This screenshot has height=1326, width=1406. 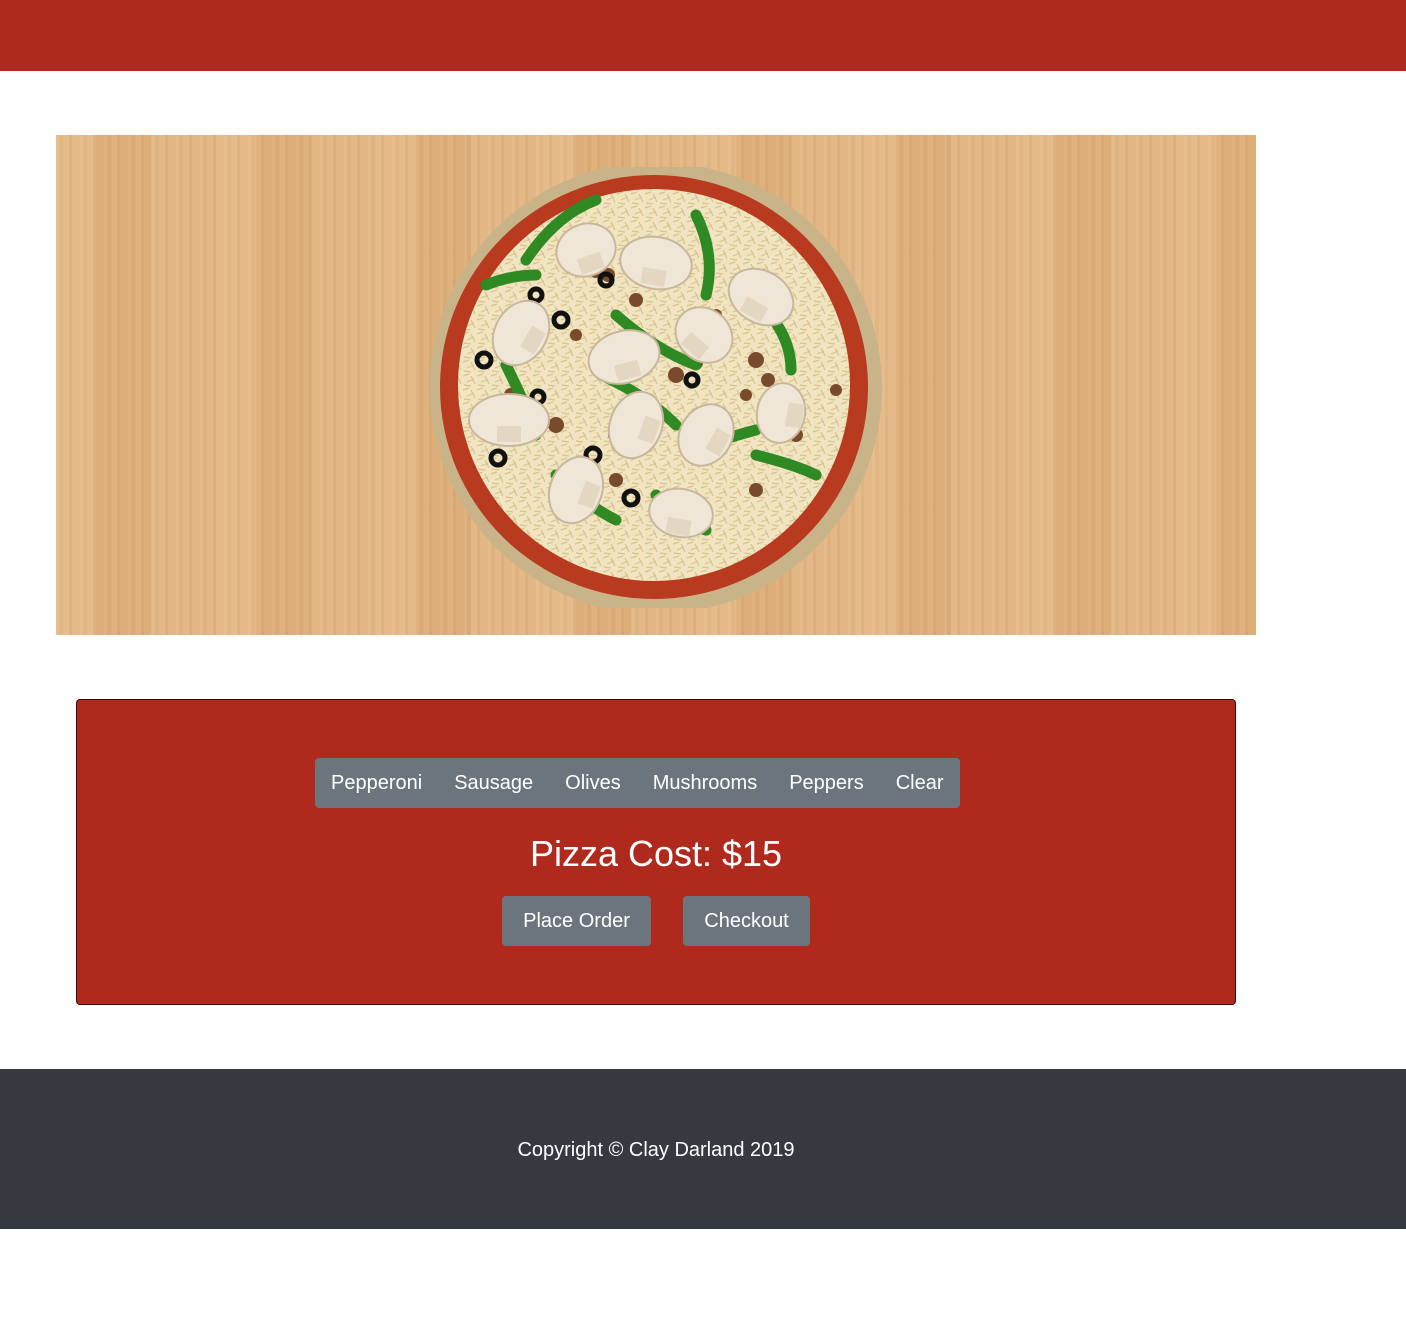 What do you see at coordinates (703, 35) in the screenshot?
I see `top-navbar` at bounding box center [703, 35].